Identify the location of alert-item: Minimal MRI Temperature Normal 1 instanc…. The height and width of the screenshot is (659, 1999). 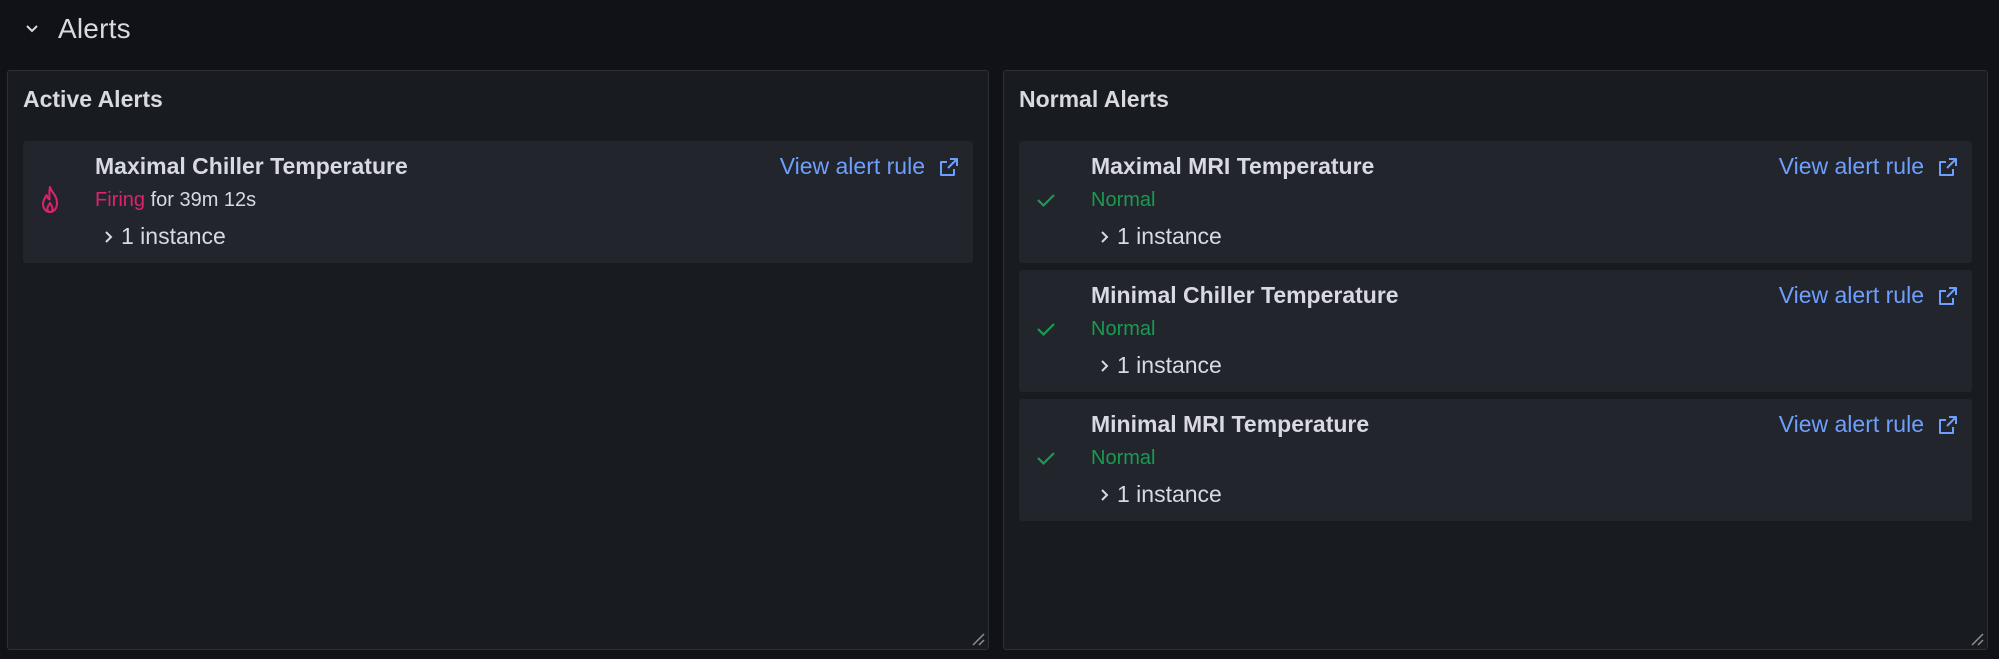
(1495, 460).